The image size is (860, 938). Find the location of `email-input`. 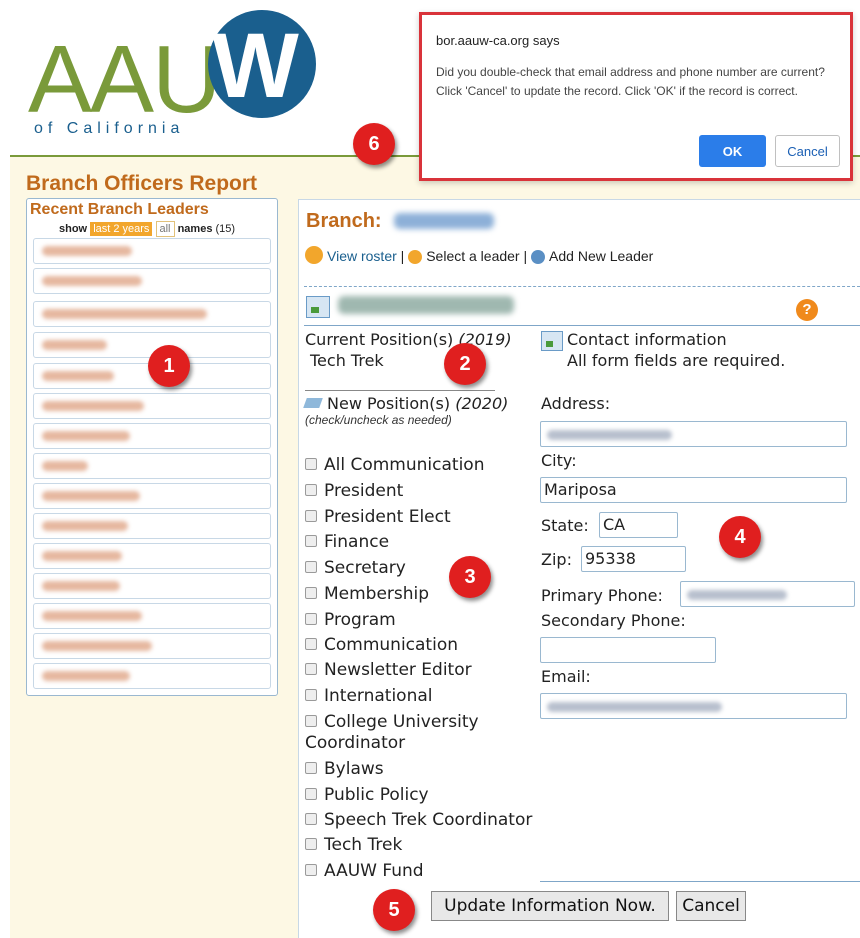

email-input is located at coordinates (693, 706).